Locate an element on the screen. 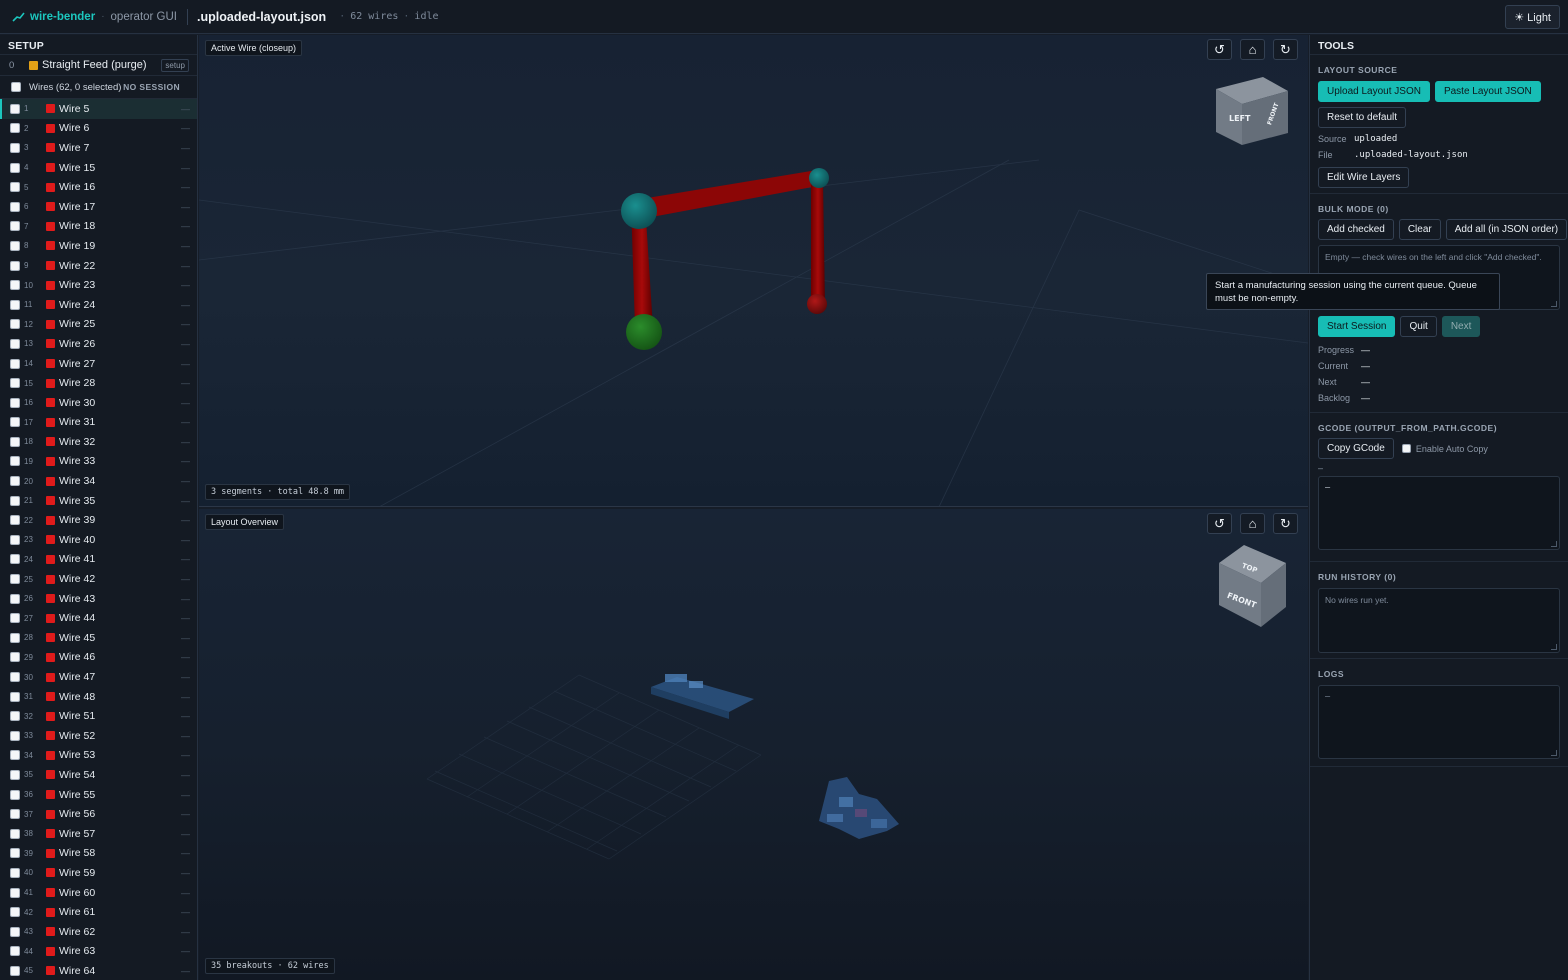  select-all-checkbox is located at coordinates (16, 87).